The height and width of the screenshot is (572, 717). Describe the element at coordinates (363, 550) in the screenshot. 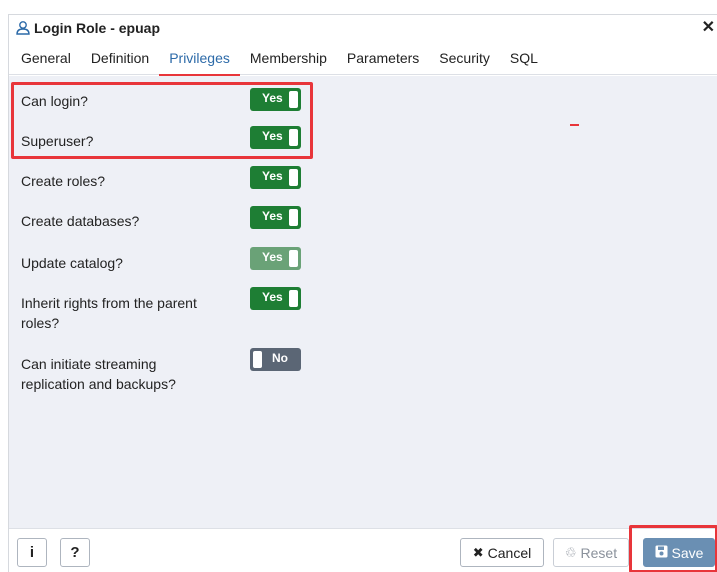

I see `dialog-footer: i ? ✖ Cancel ♲ Reset Save` at that location.